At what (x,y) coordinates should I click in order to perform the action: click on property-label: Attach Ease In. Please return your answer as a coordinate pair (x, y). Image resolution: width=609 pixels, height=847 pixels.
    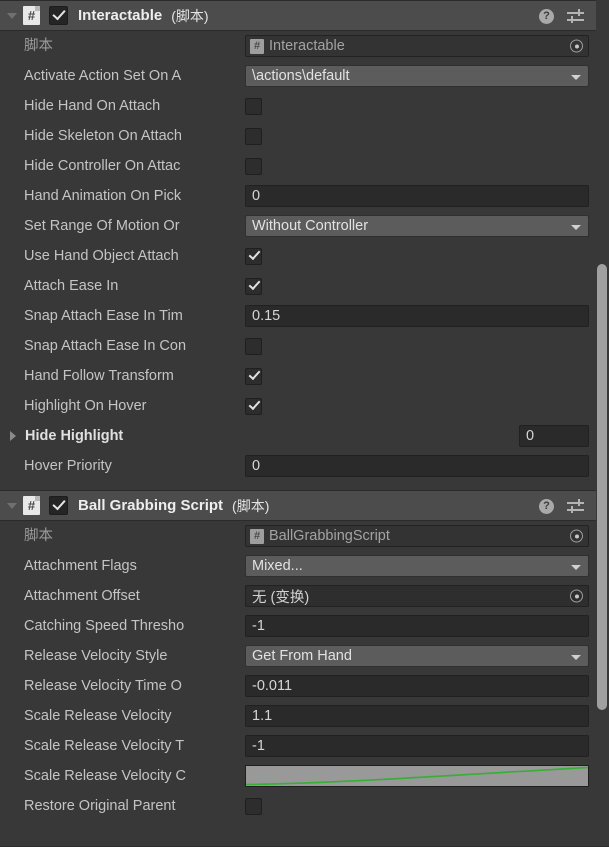
    Looking at the image, I should click on (71, 286).